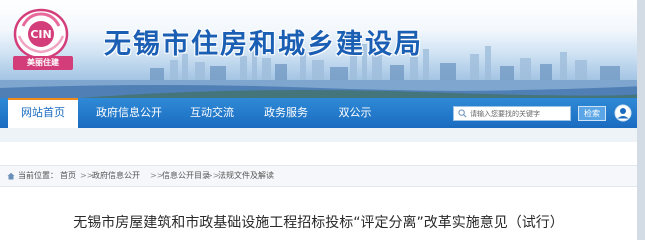  Describe the element at coordinates (462, 113) in the screenshot. I see `search-icon` at that location.